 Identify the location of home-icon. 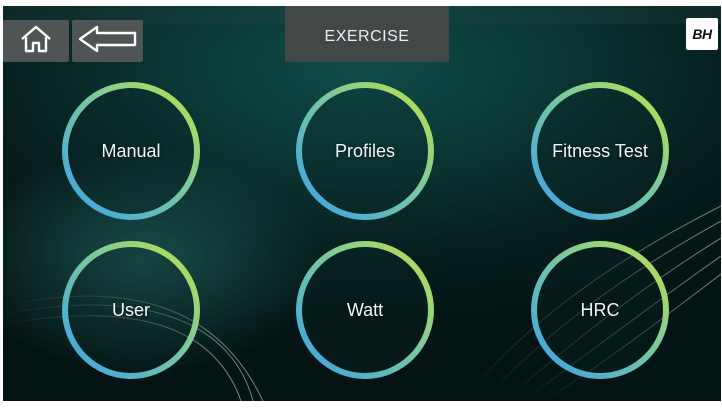
(36, 41).